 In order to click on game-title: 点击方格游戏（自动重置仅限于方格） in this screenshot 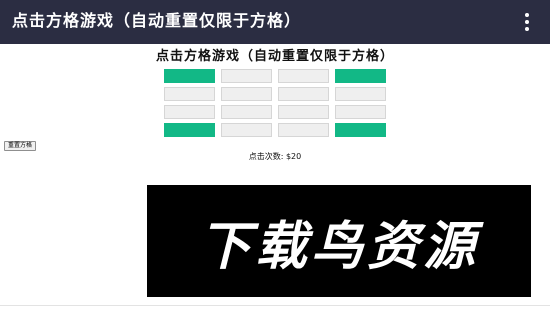, I will do `click(274, 56)`.